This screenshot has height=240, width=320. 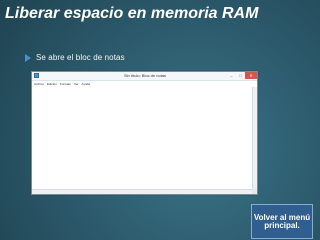 I want to click on bullet-item: Se abre el bloc de notas, so click(x=75, y=57).